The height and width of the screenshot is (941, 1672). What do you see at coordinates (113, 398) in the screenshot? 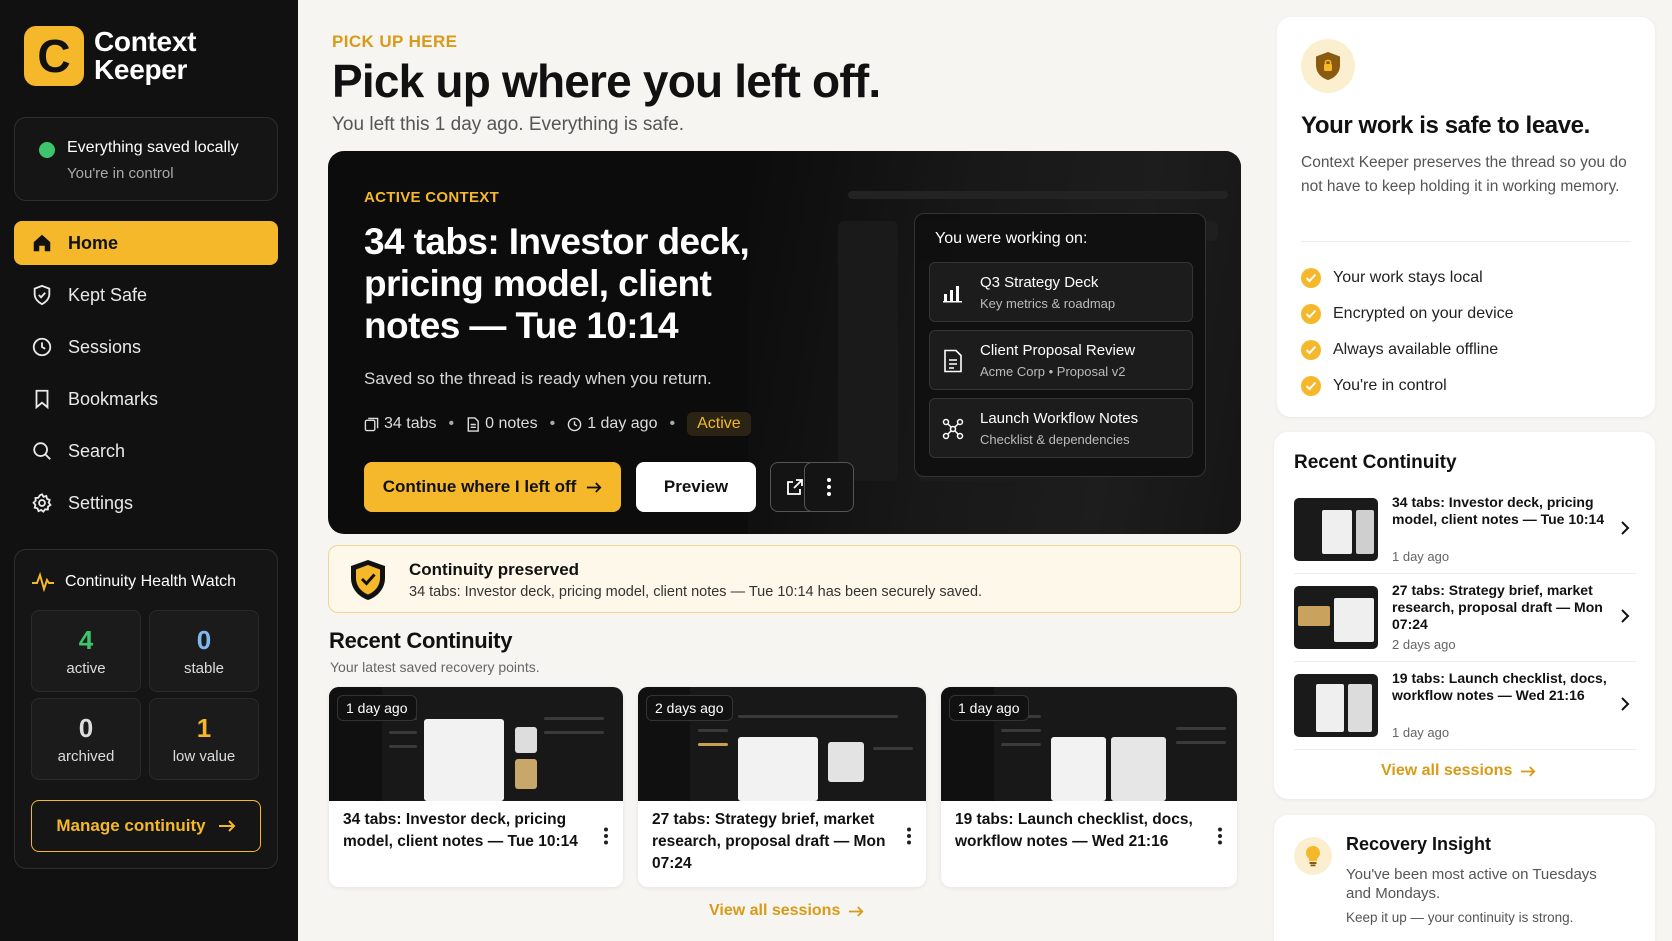
I see `sidebar-item-label: Bookmarks` at bounding box center [113, 398].